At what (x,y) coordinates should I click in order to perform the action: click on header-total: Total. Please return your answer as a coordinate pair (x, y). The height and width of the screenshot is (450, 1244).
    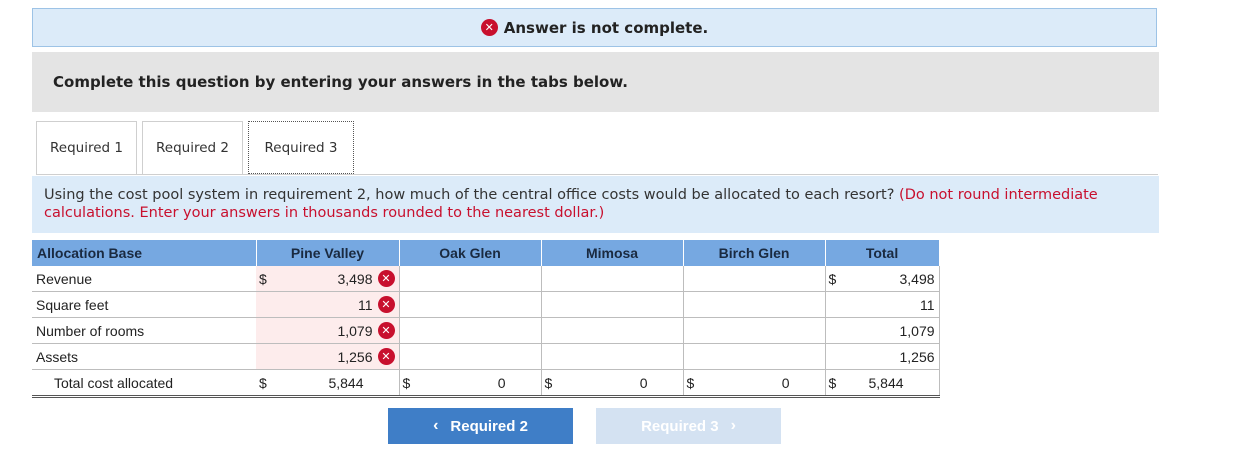
    Looking at the image, I should click on (882, 253).